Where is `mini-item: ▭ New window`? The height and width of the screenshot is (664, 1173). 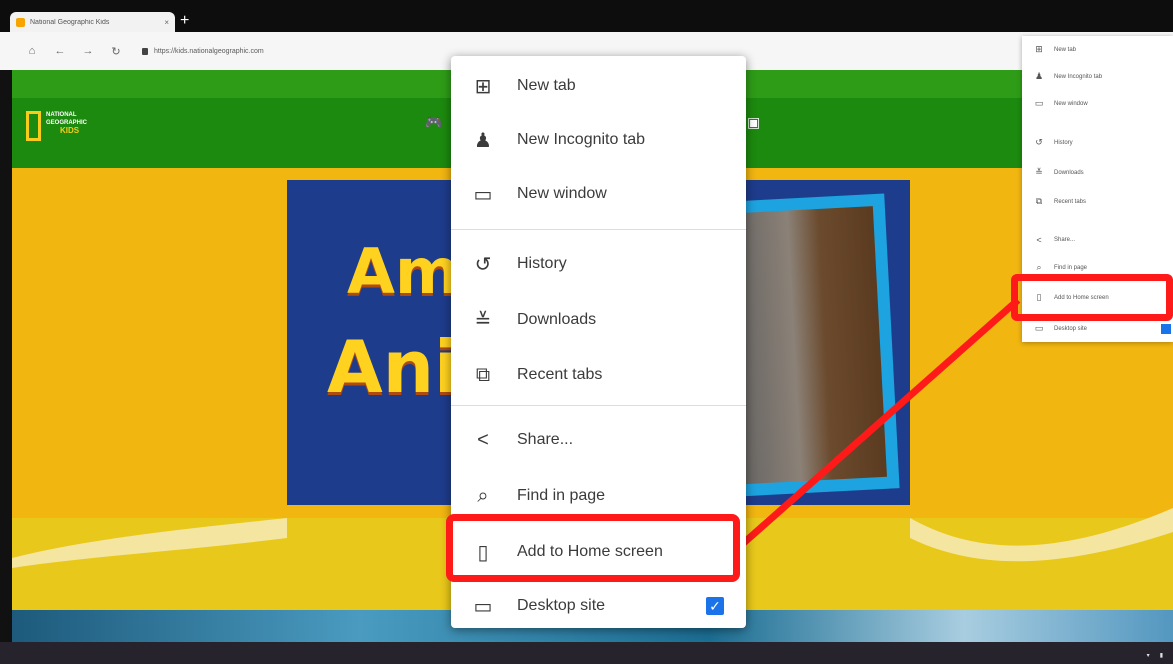
mini-item: ▭ New window is located at coordinates (1097, 103).